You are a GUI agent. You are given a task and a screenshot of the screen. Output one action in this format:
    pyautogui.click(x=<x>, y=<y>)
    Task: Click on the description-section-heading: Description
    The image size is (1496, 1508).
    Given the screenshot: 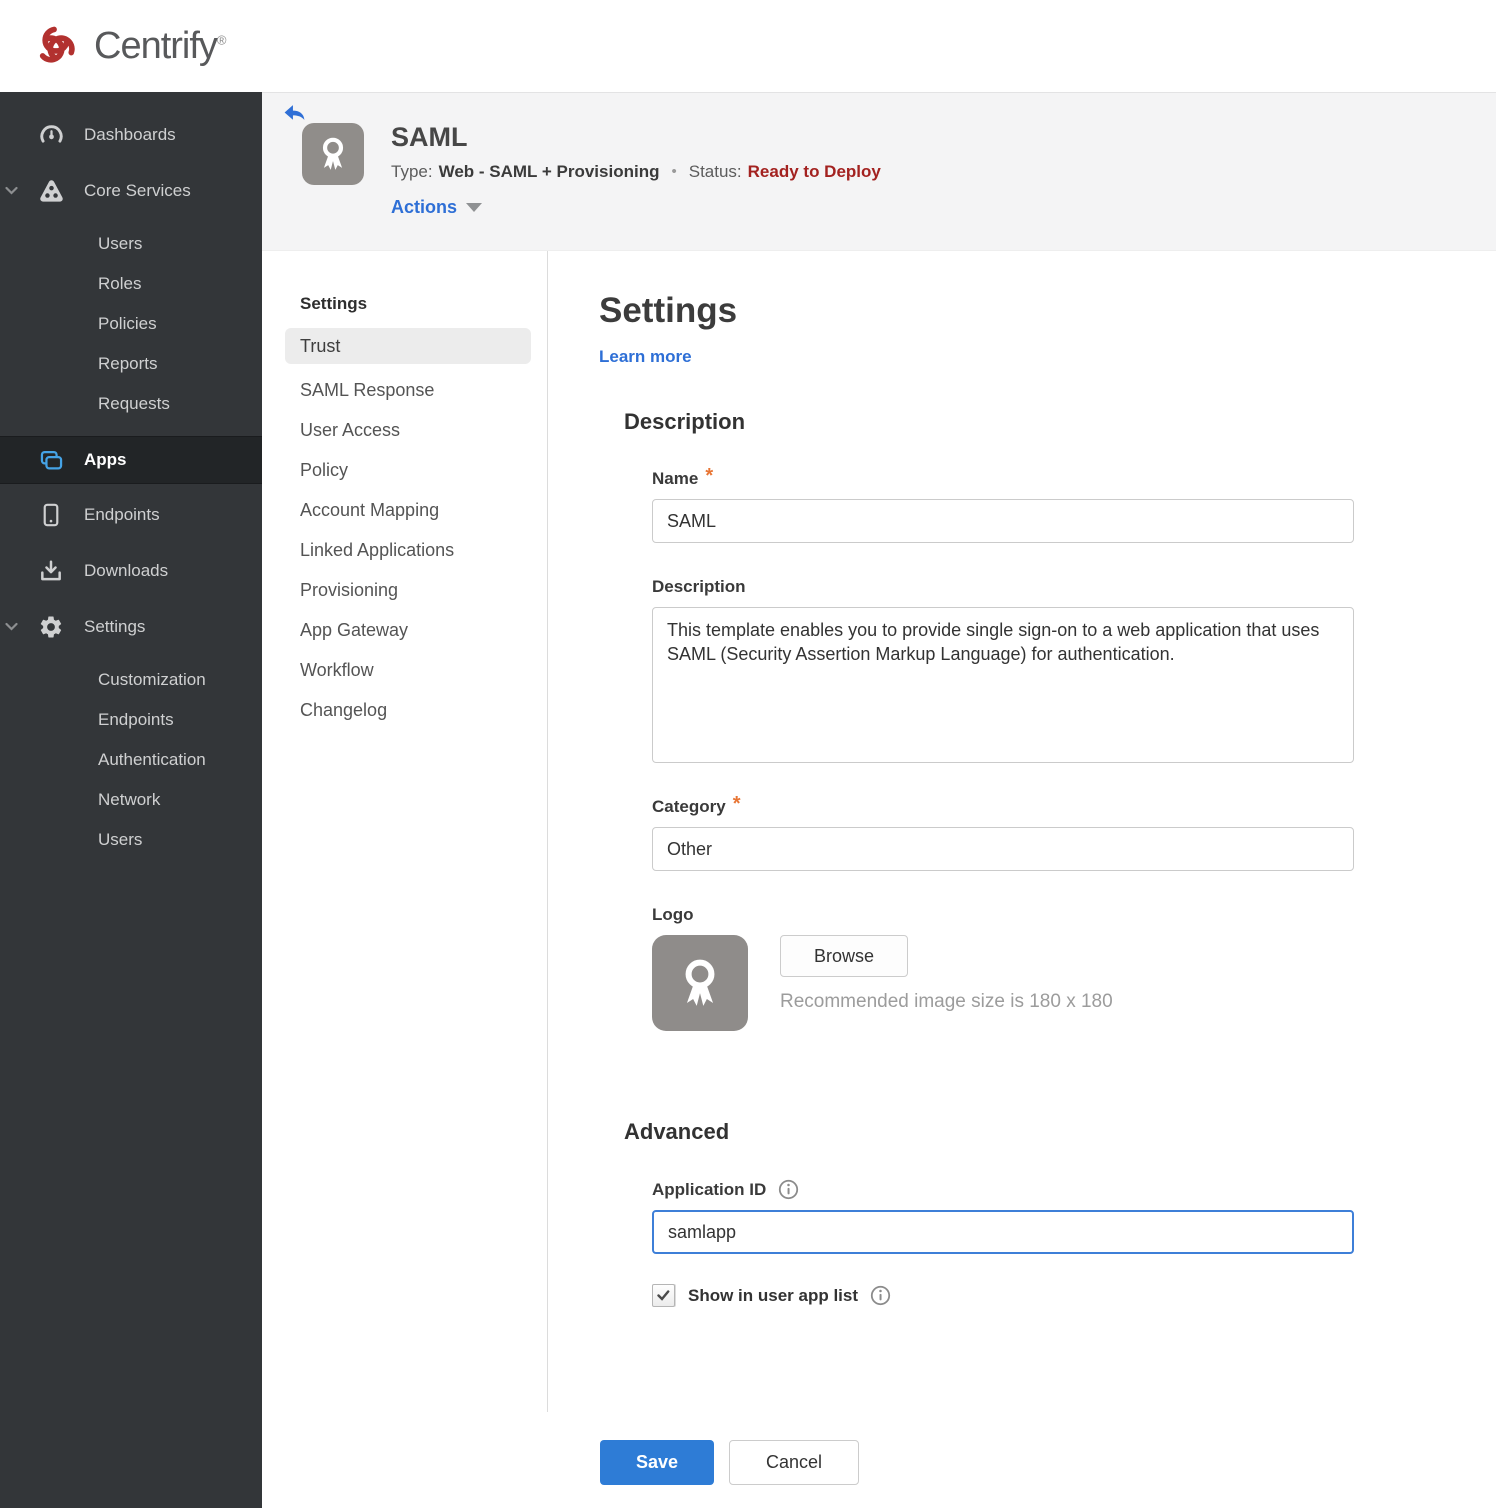 What is the action you would take?
    pyautogui.click(x=685, y=421)
    